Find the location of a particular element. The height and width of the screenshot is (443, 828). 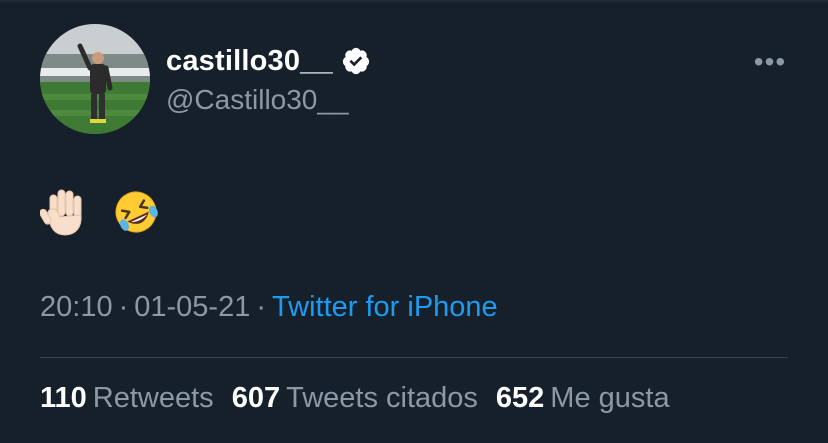

likes-count: 652 is located at coordinates (520, 398).